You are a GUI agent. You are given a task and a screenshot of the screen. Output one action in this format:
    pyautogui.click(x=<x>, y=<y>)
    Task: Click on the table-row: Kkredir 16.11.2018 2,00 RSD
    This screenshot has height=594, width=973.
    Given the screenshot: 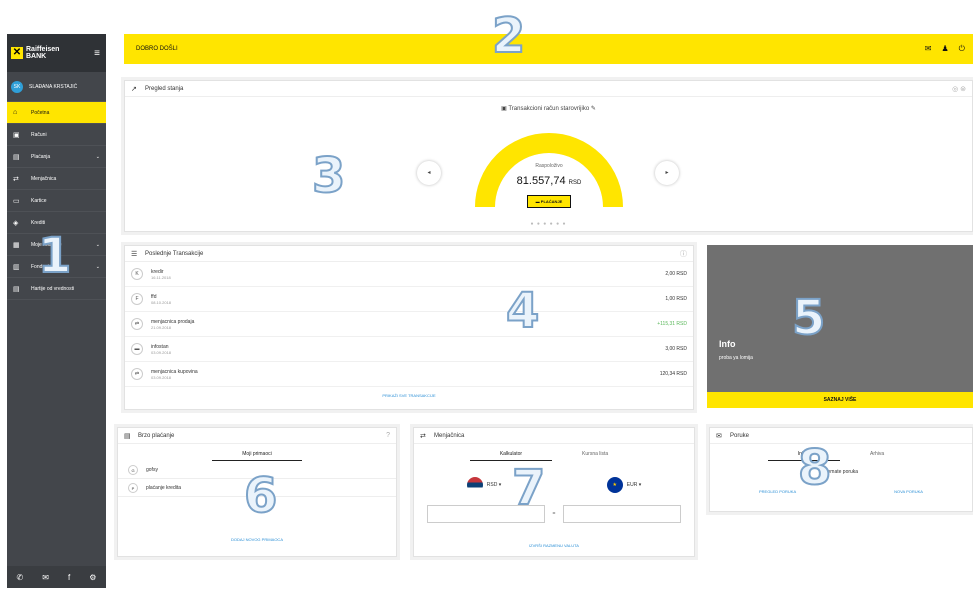 What is the action you would take?
    pyautogui.click(x=409, y=274)
    